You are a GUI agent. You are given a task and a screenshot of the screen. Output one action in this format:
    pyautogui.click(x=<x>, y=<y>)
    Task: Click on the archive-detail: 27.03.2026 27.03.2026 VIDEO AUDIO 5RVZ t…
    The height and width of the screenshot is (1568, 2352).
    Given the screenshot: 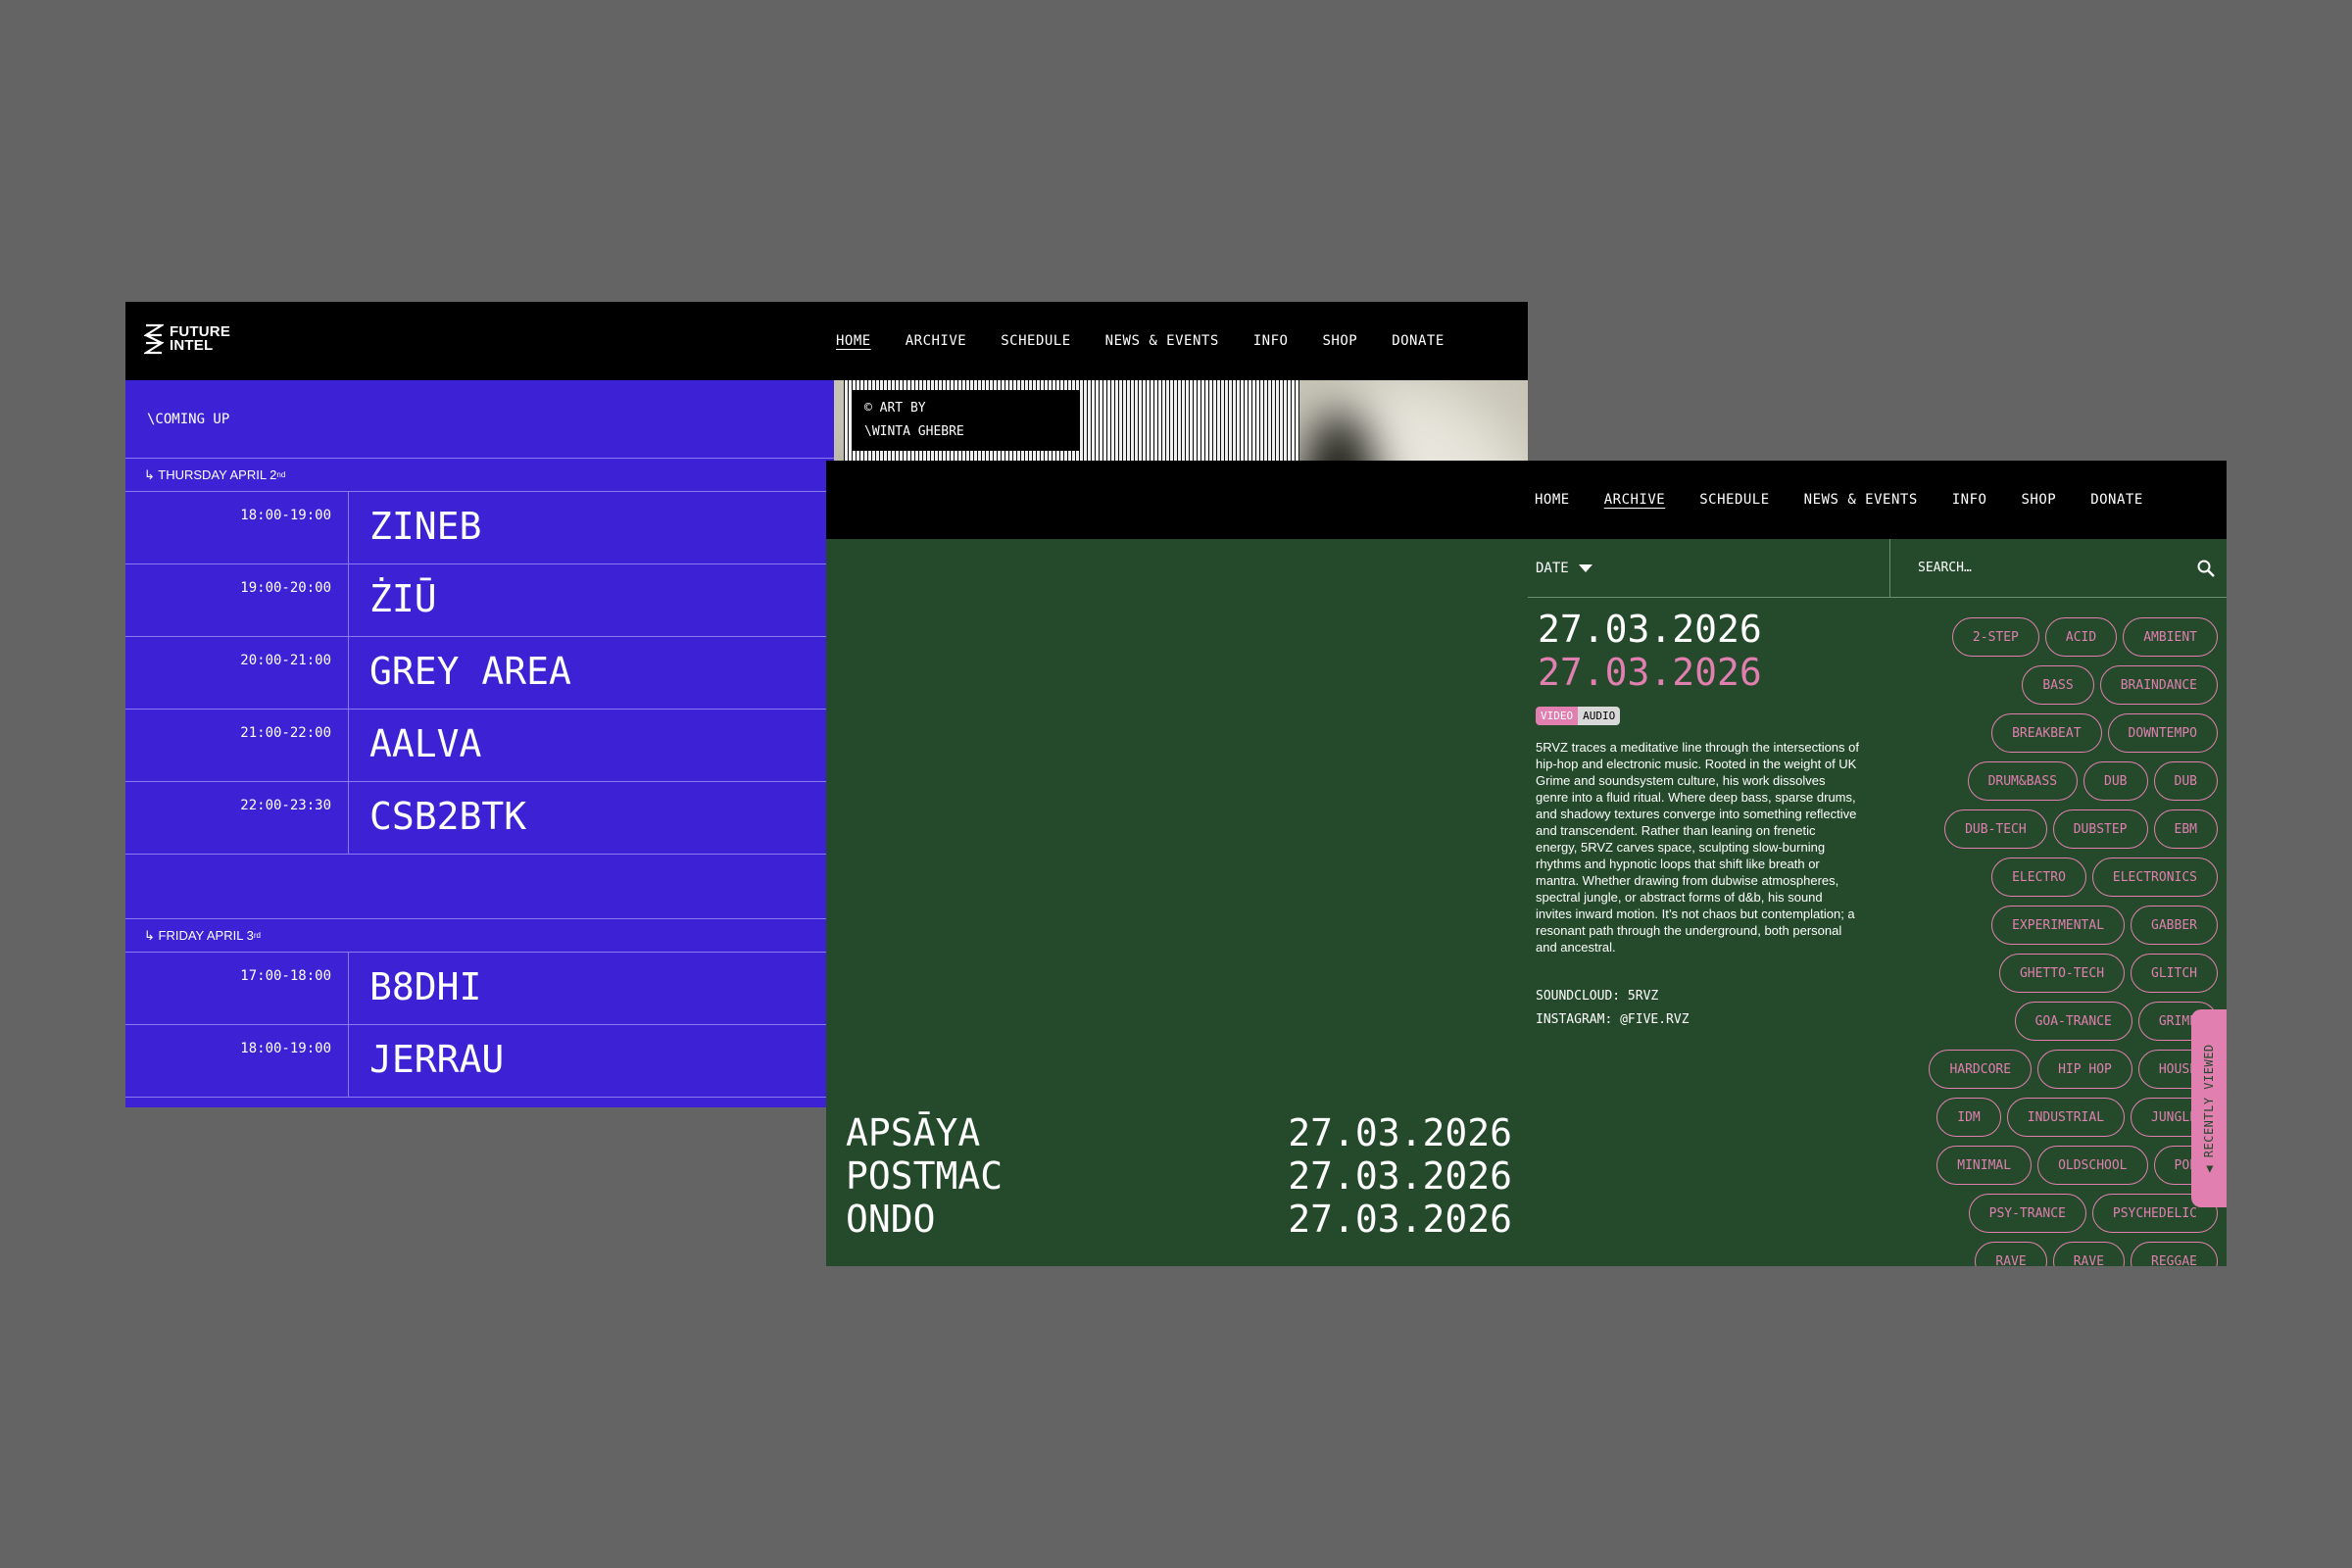 What is the action you would take?
    pyautogui.click(x=1697, y=820)
    